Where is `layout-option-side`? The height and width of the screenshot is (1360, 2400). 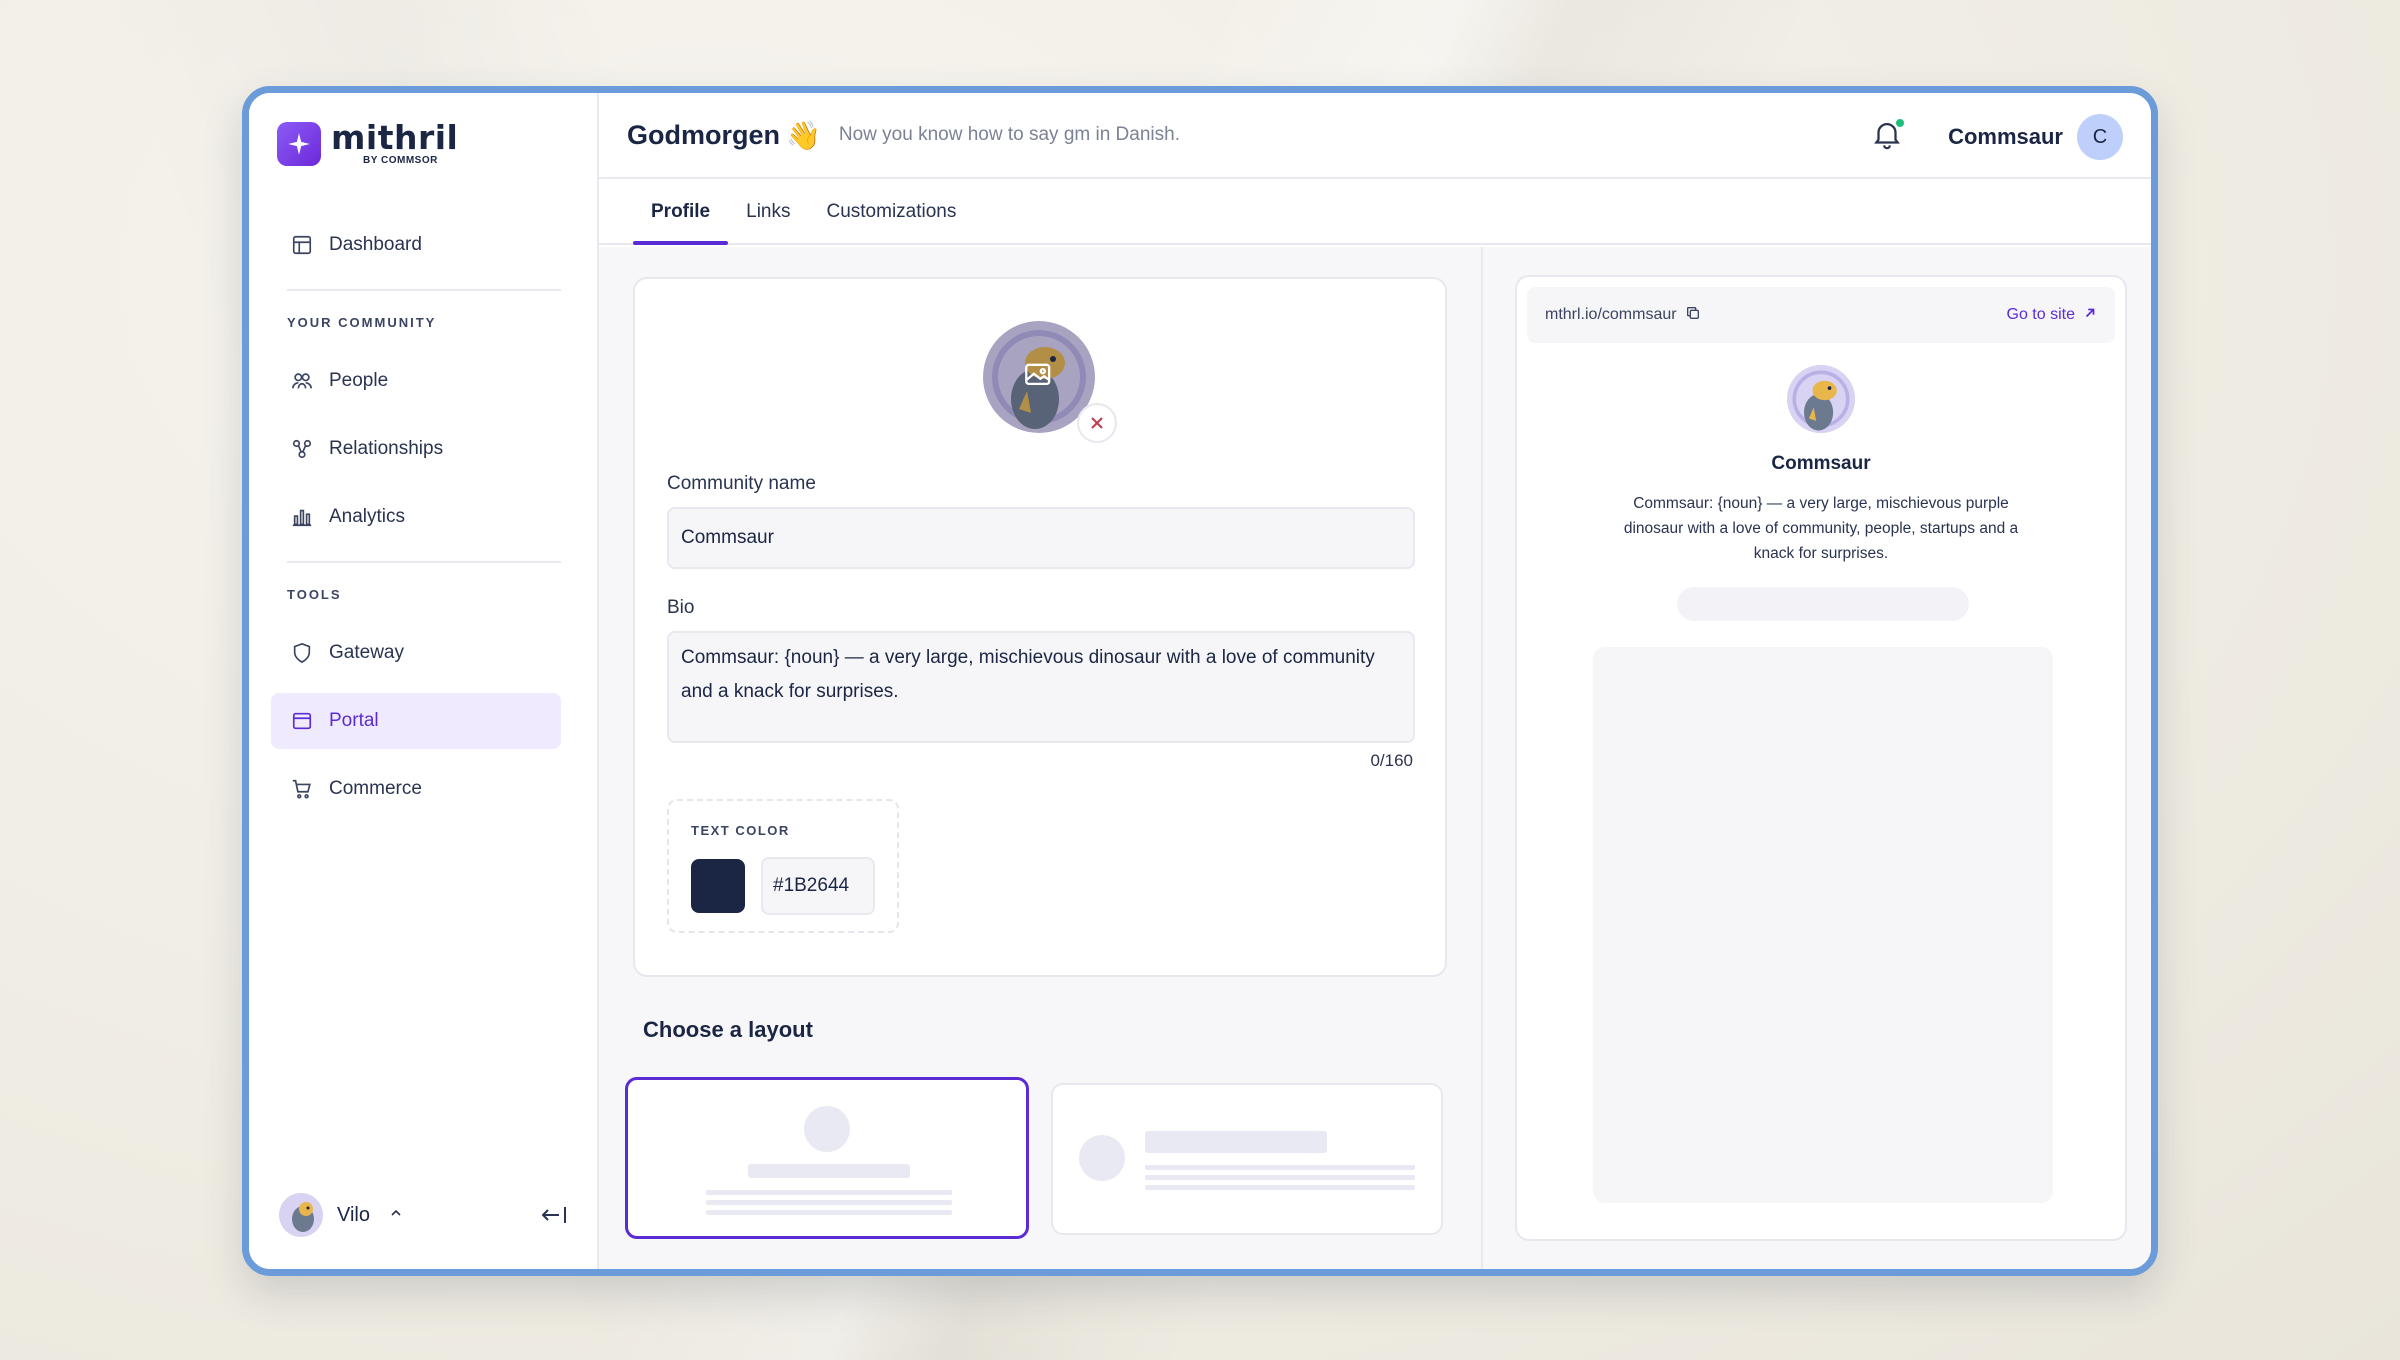 layout-option-side is located at coordinates (1247, 1159).